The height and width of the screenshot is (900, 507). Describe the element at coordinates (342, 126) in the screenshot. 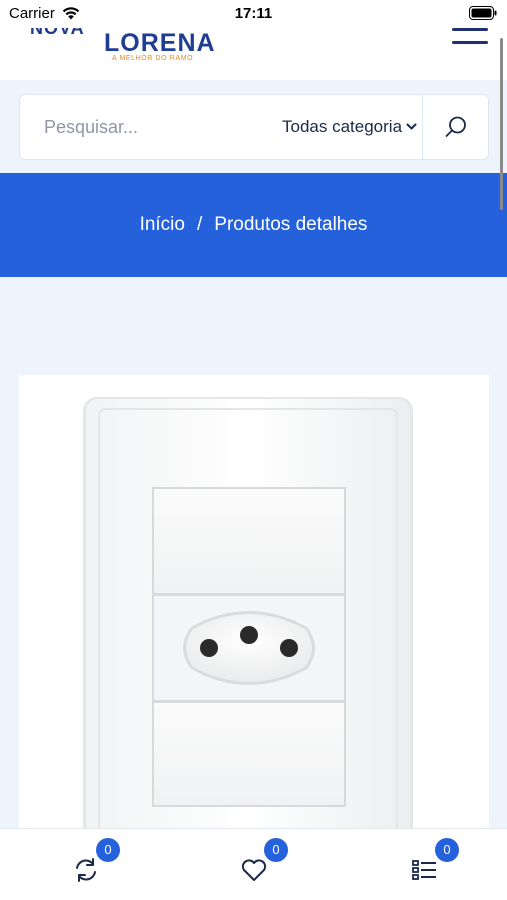

I see `category-label: Todas categoria` at that location.